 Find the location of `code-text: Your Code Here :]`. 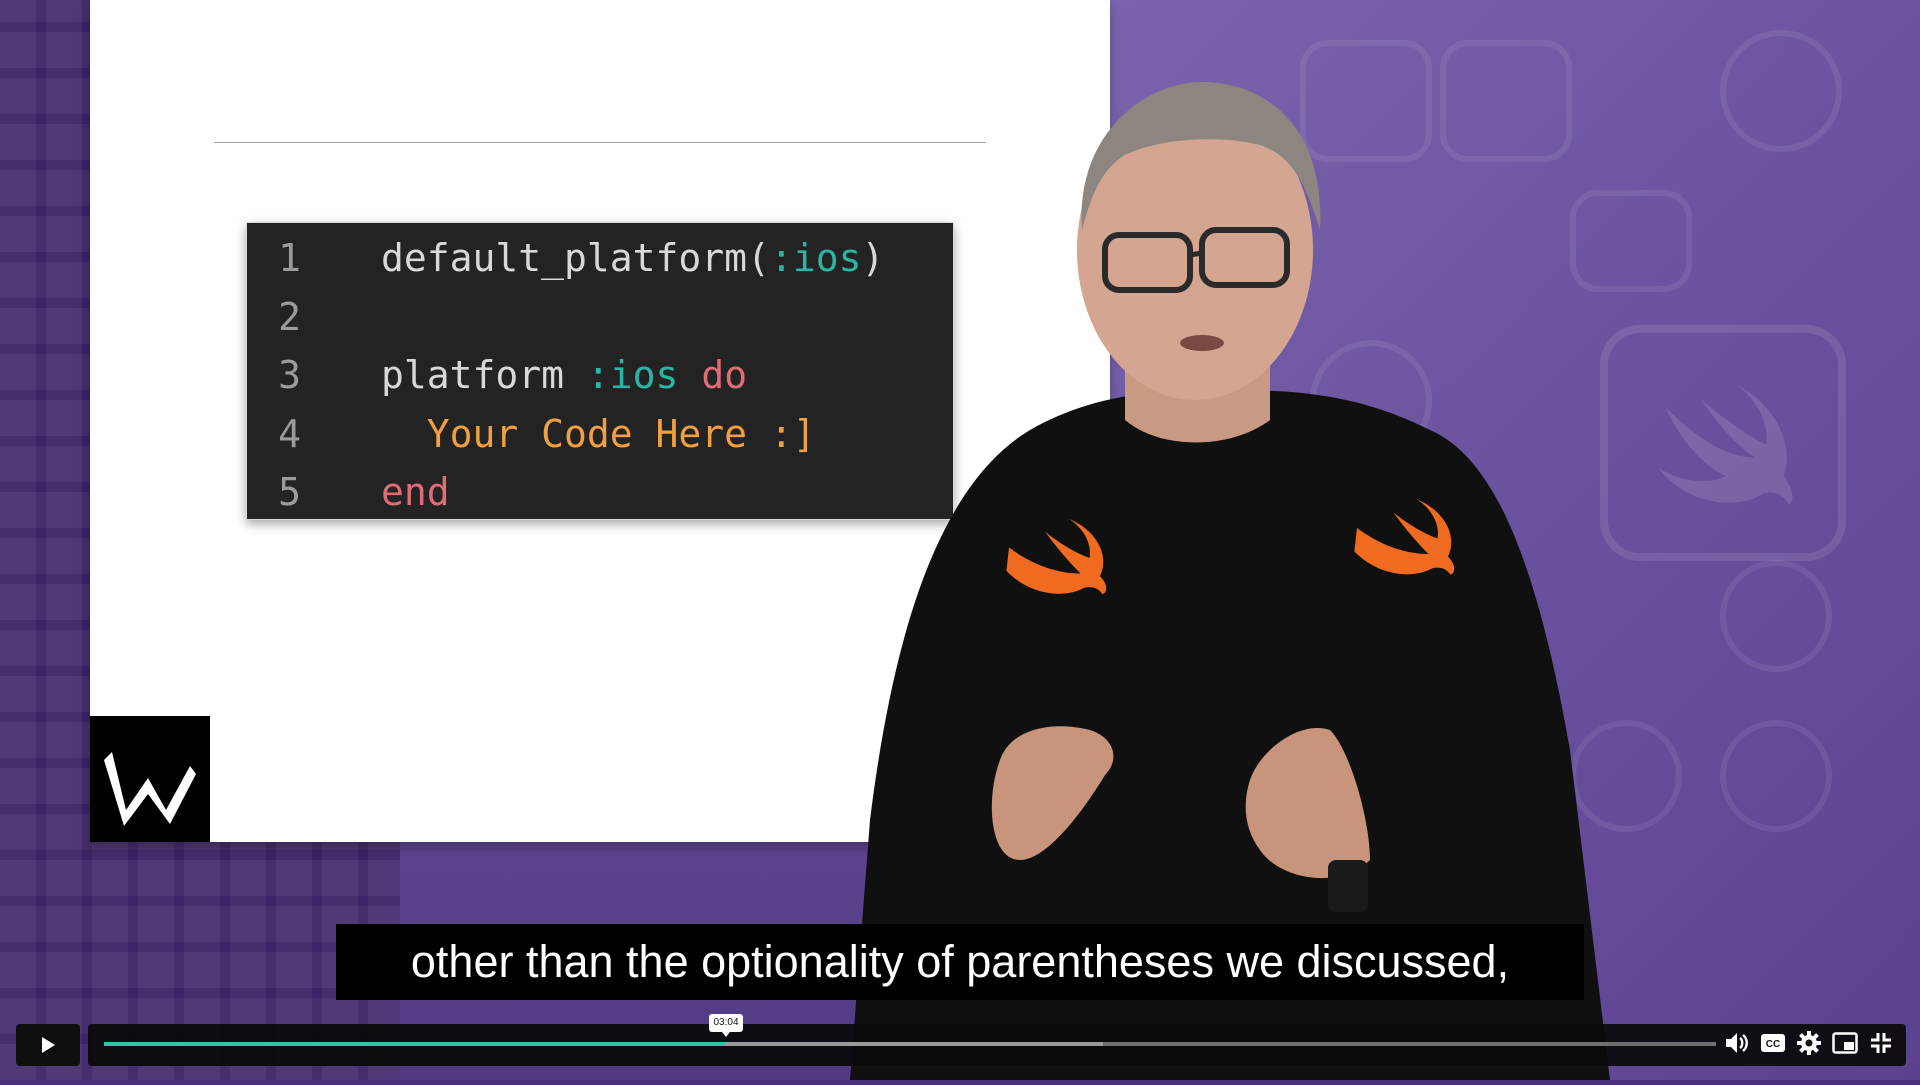

code-text: Your Code Here :] is located at coordinates (558, 434).